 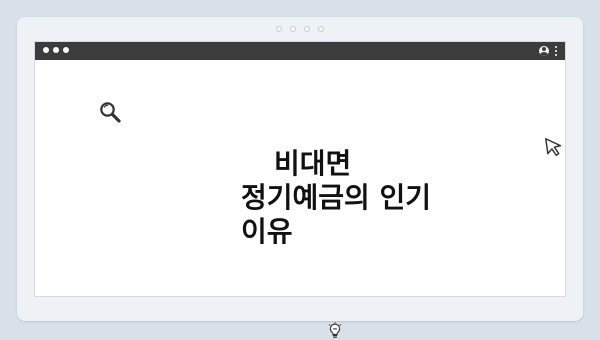 I want to click on window-control-close, so click(x=46, y=50).